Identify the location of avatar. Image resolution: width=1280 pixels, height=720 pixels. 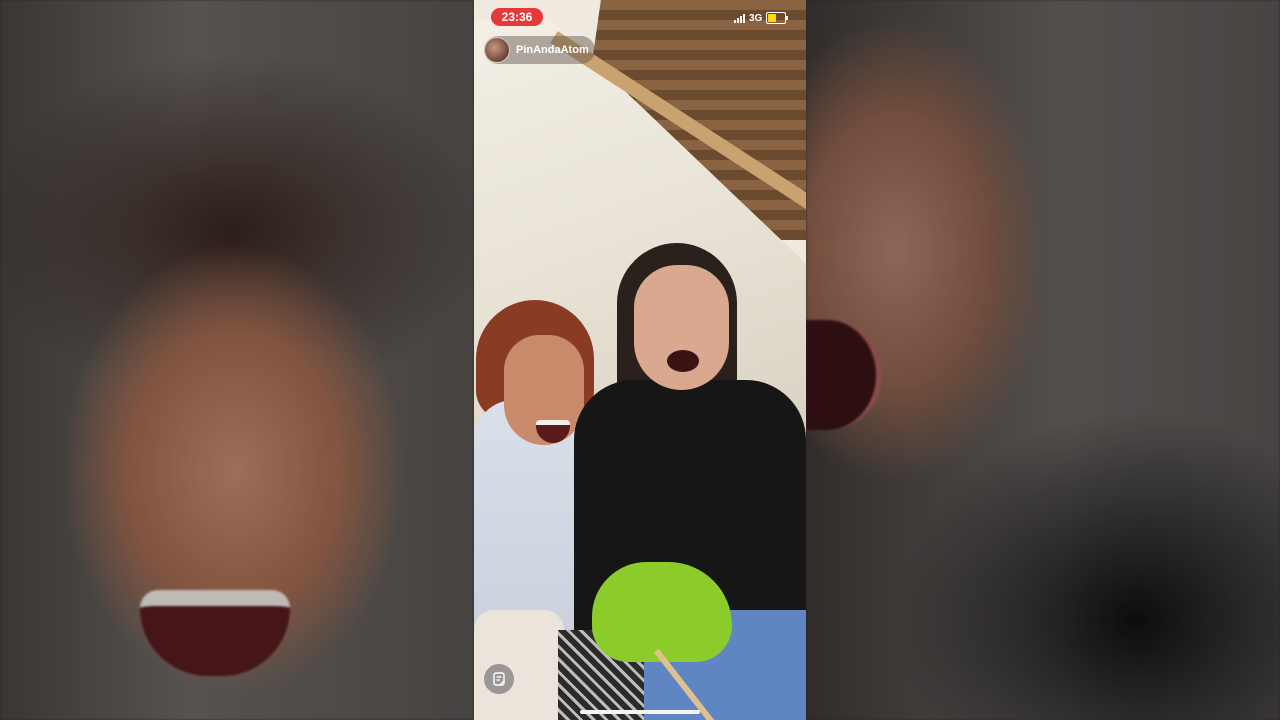
(497, 50).